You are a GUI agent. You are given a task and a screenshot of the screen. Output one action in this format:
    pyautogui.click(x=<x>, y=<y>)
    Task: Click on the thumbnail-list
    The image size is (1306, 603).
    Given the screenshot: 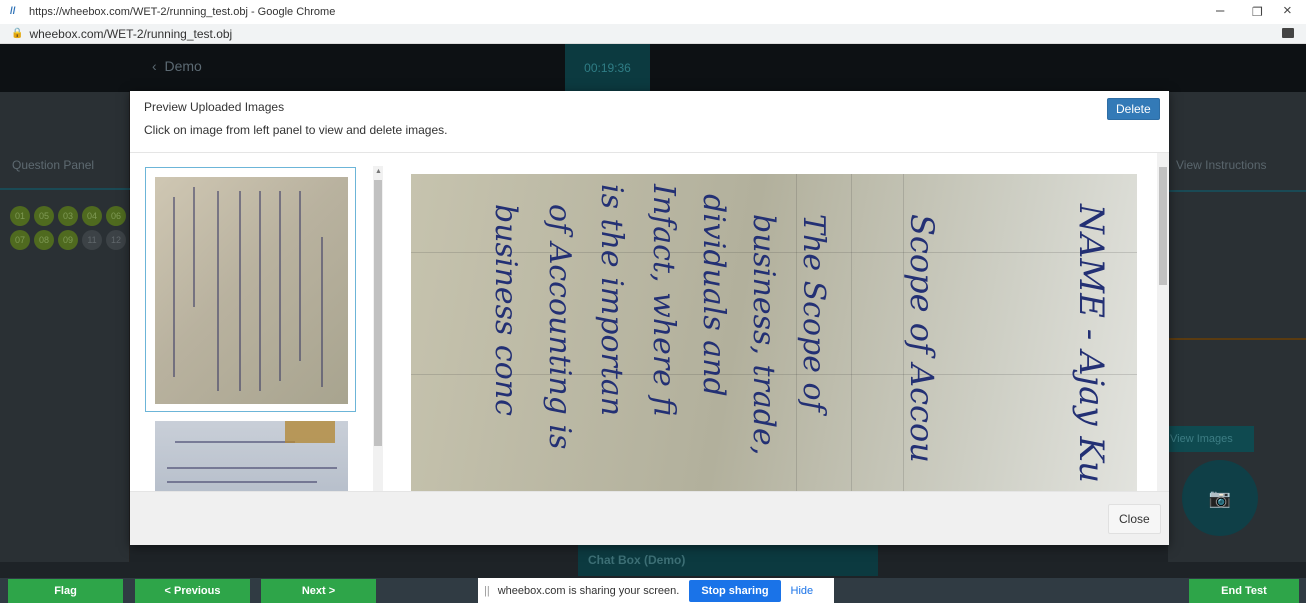 What is the action you would take?
    pyautogui.click(x=251, y=328)
    